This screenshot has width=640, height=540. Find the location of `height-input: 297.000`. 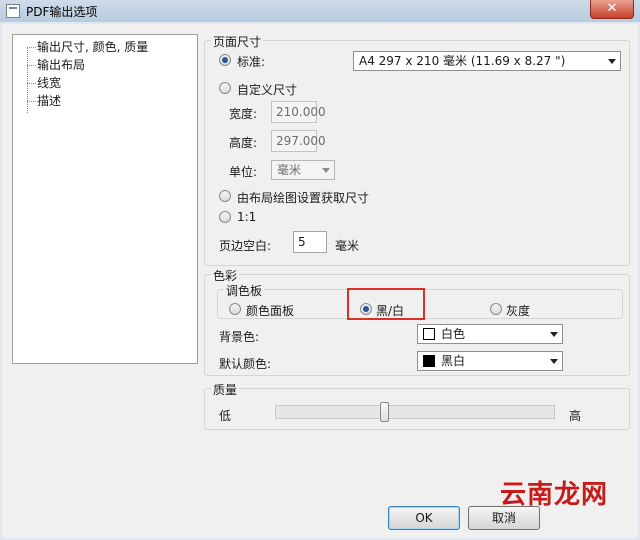

height-input: 297.000 is located at coordinates (298, 141).